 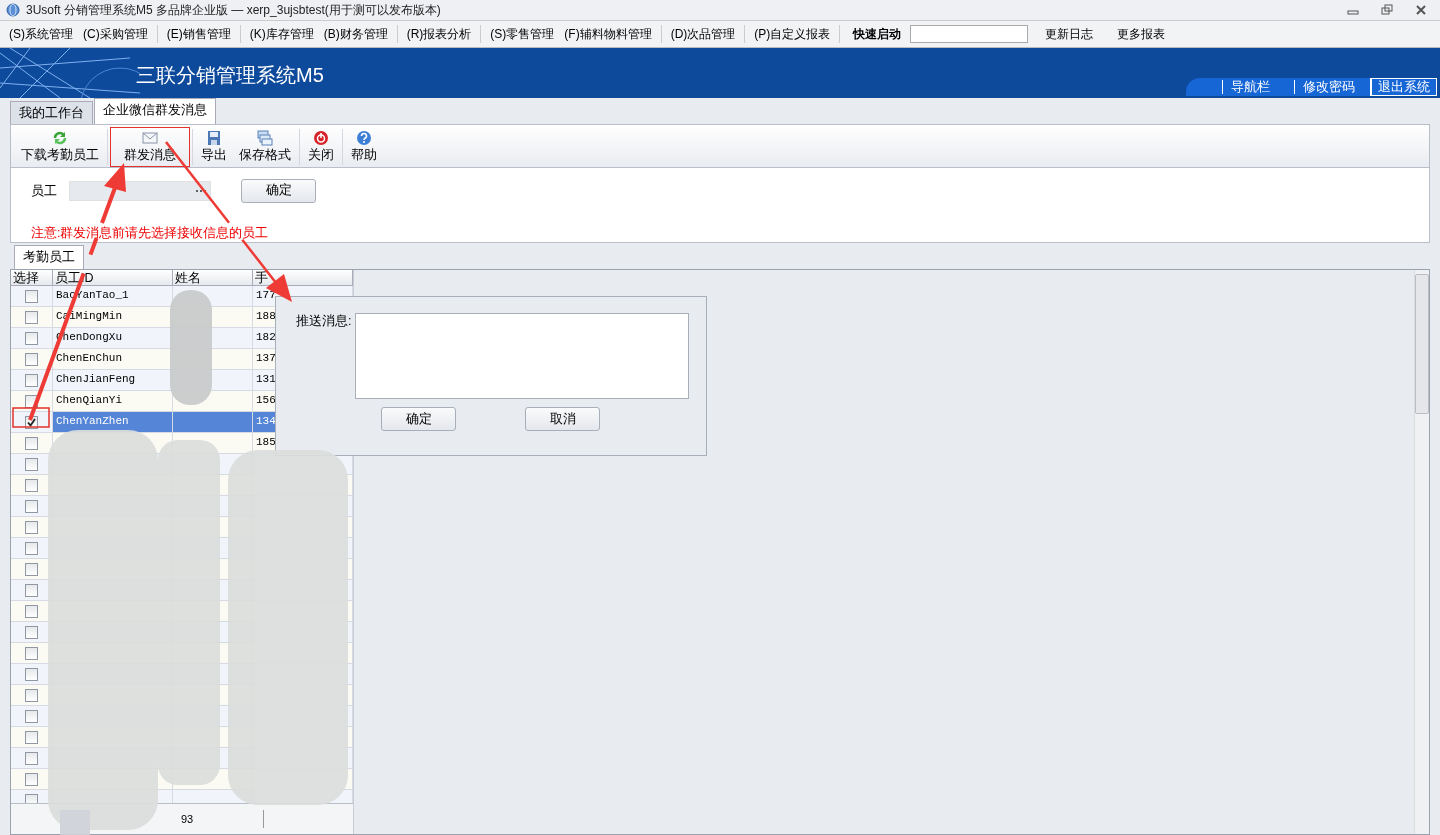 I want to click on stacked-windows-icon, so click(x=265, y=138).